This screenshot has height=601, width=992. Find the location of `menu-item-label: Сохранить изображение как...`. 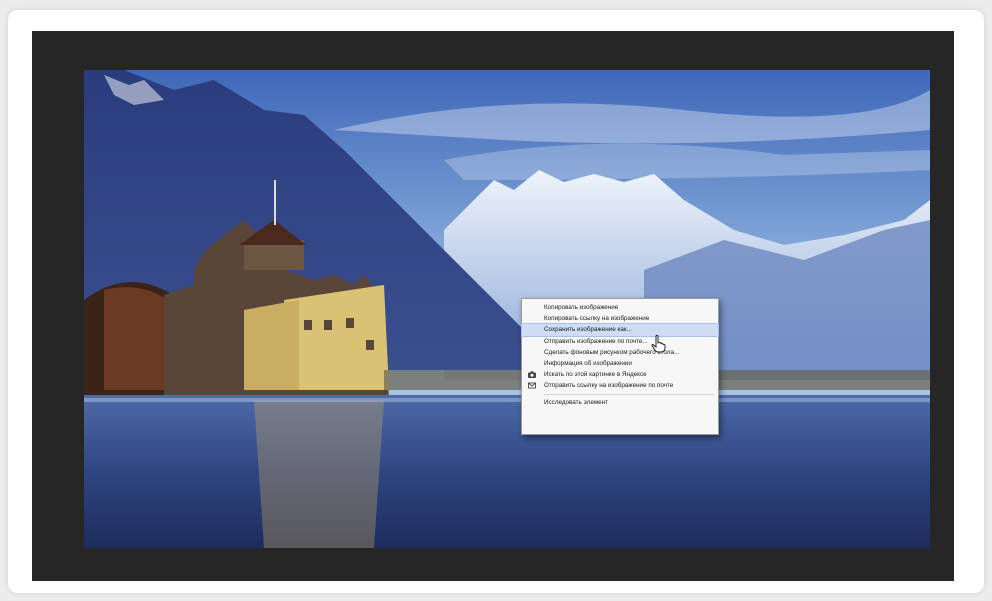

menu-item-label: Сохранить изображение как... is located at coordinates (588, 330).